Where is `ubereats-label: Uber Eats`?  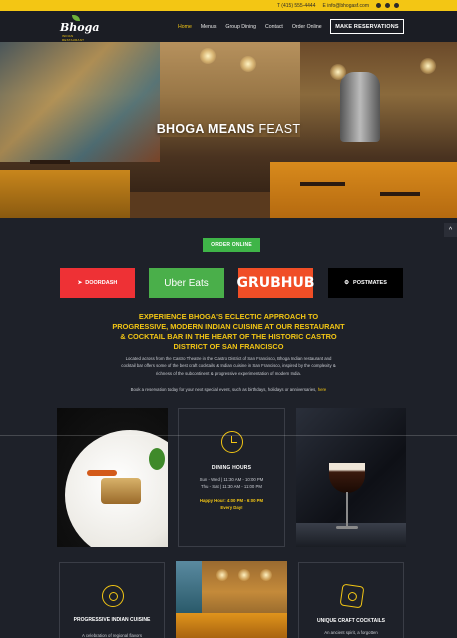
ubereats-label: Uber Eats is located at coordinates (186, 283).